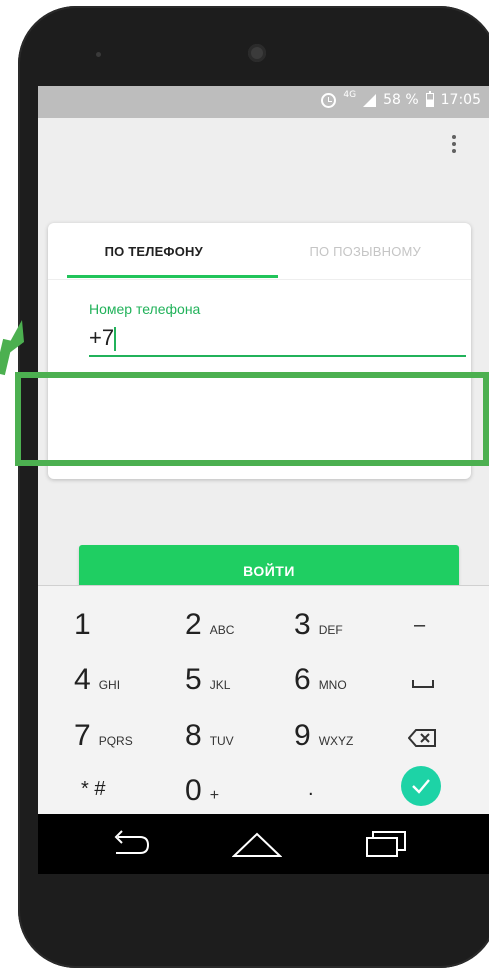 Image resolution: width=489 pixels, height=969 pixels. I want to click on check-icon, so click(421, 786).